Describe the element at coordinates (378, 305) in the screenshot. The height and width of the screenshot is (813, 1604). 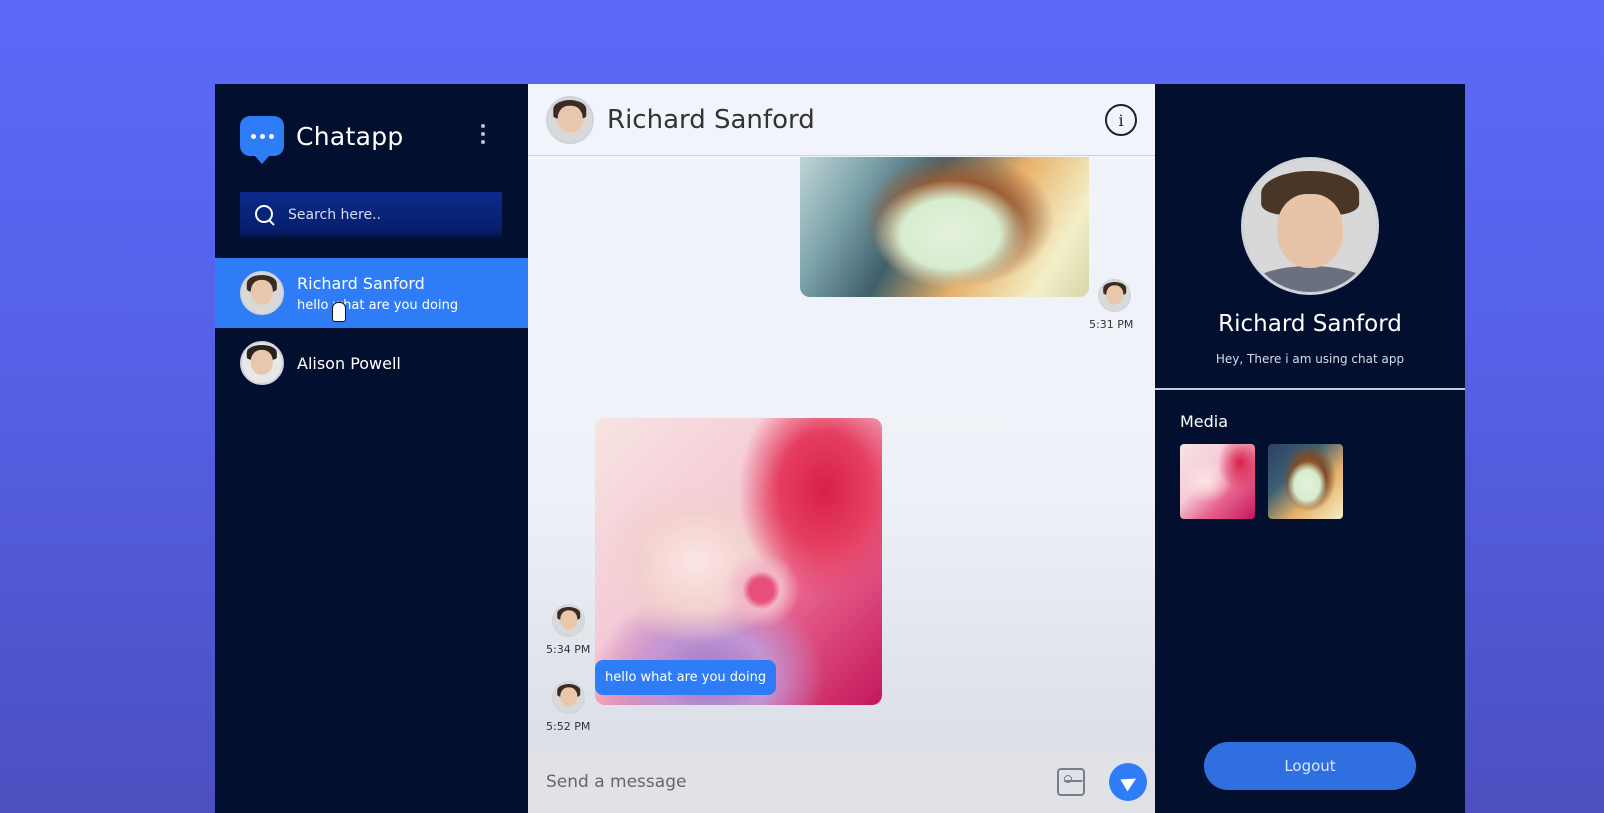
I see `contact-last-message: hello what are you doing` at that location.